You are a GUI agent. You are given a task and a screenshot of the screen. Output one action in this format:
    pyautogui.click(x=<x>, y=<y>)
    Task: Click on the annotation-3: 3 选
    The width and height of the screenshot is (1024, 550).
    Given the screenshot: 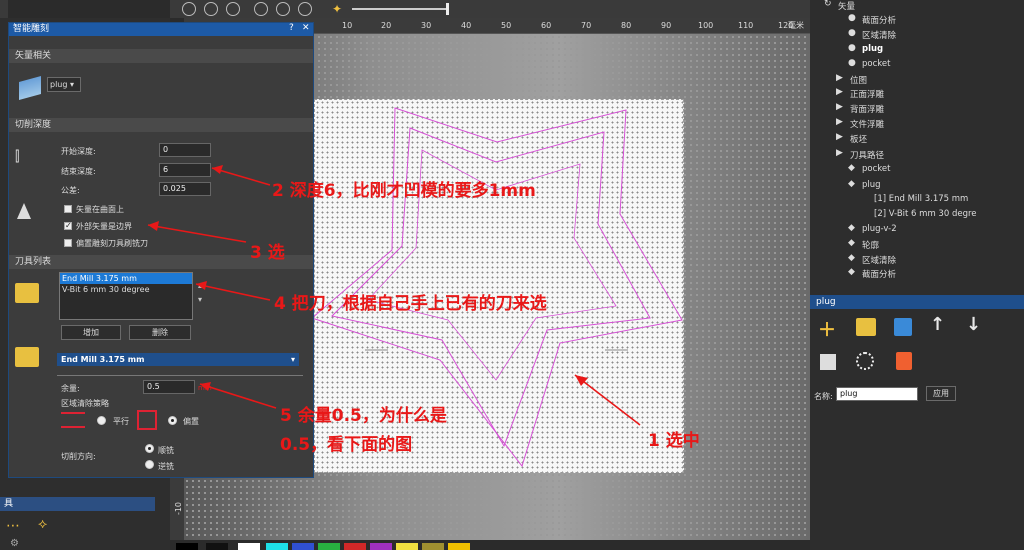 What is the action you would take?
    pyautogui.click(x=267, y=253)
    